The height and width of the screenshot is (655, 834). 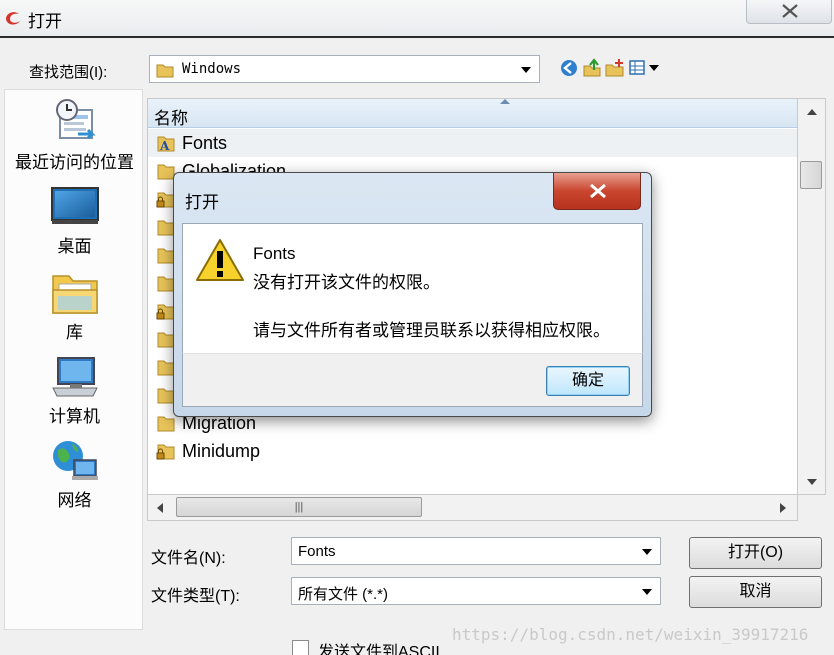 What do you see at coordinates (476, 591) in the screenshot?
I see `filetype-combobox: 所有文件 (*.*)` at bounding box center [476, 591].